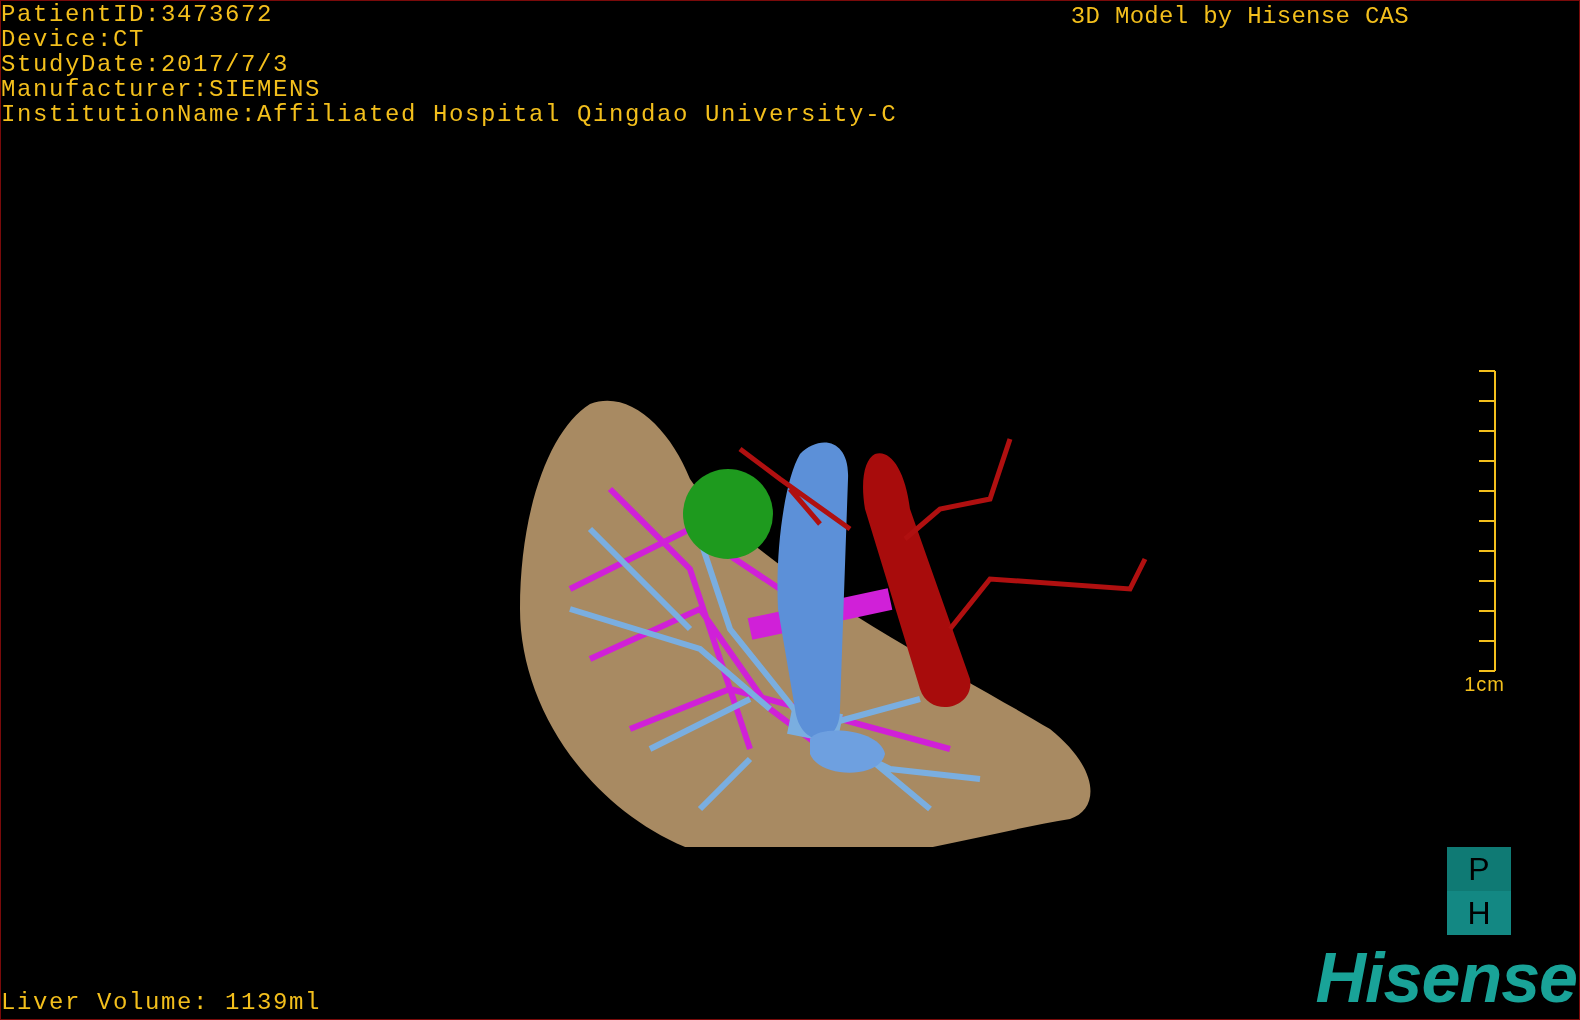 This screenshot has height=1020, width=1580. I want to click on study-info-text: Device:CT, so click(74, 39).